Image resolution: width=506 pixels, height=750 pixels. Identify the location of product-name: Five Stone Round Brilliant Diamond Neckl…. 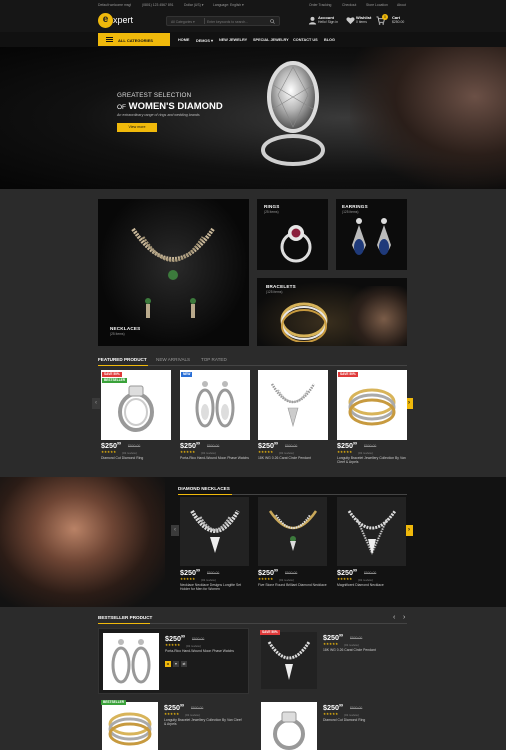
(292, 585).